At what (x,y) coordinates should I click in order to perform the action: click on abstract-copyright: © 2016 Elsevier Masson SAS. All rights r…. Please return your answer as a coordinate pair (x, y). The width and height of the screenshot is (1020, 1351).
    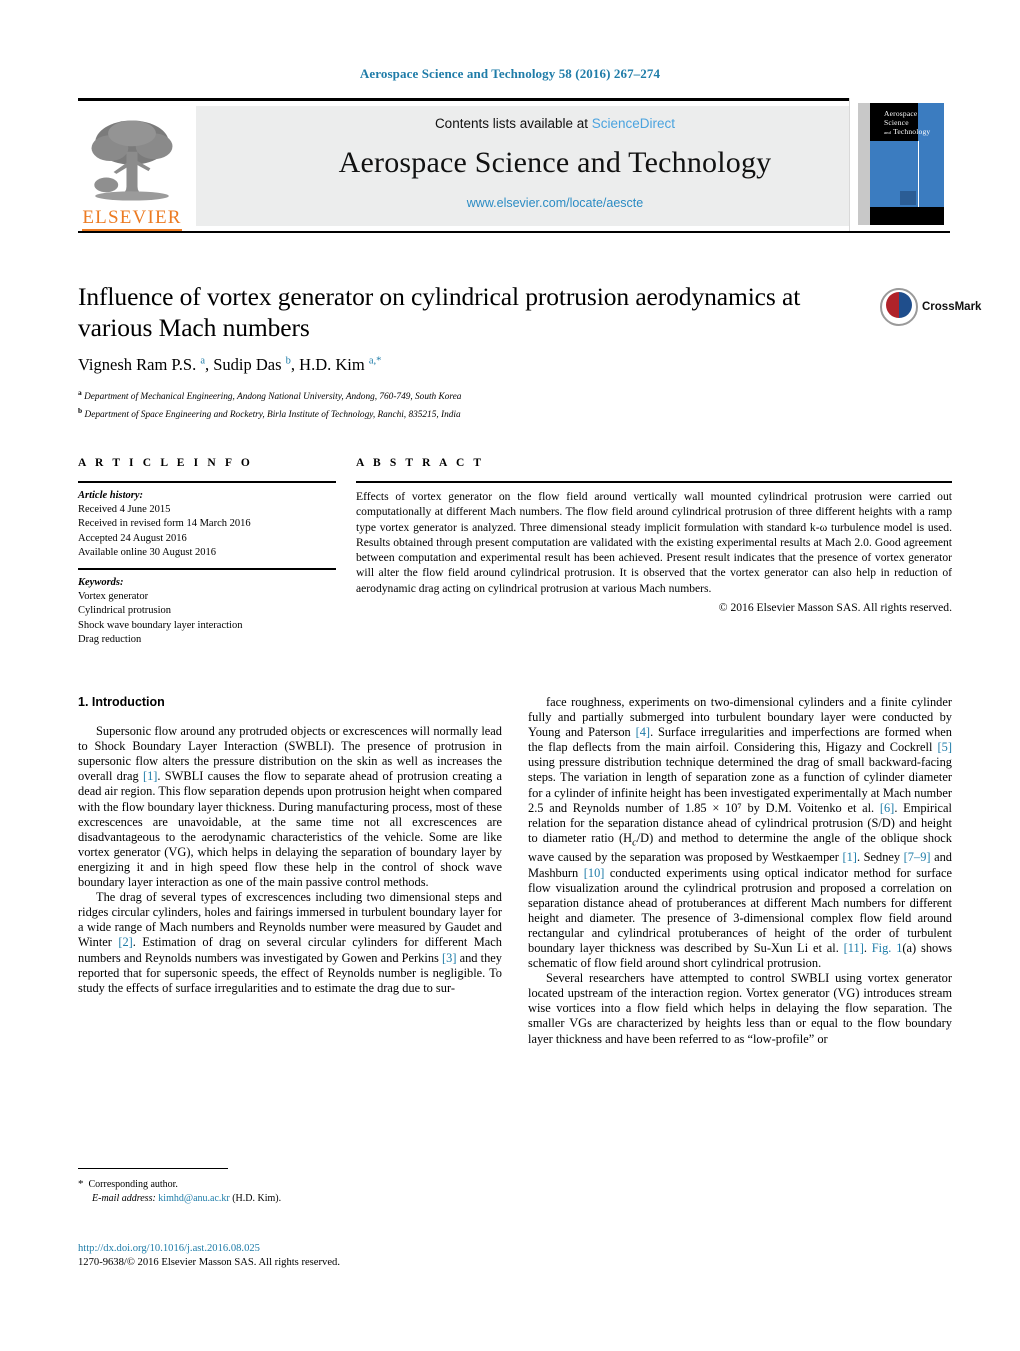
    Looking at the image, I should click on (835, 608).